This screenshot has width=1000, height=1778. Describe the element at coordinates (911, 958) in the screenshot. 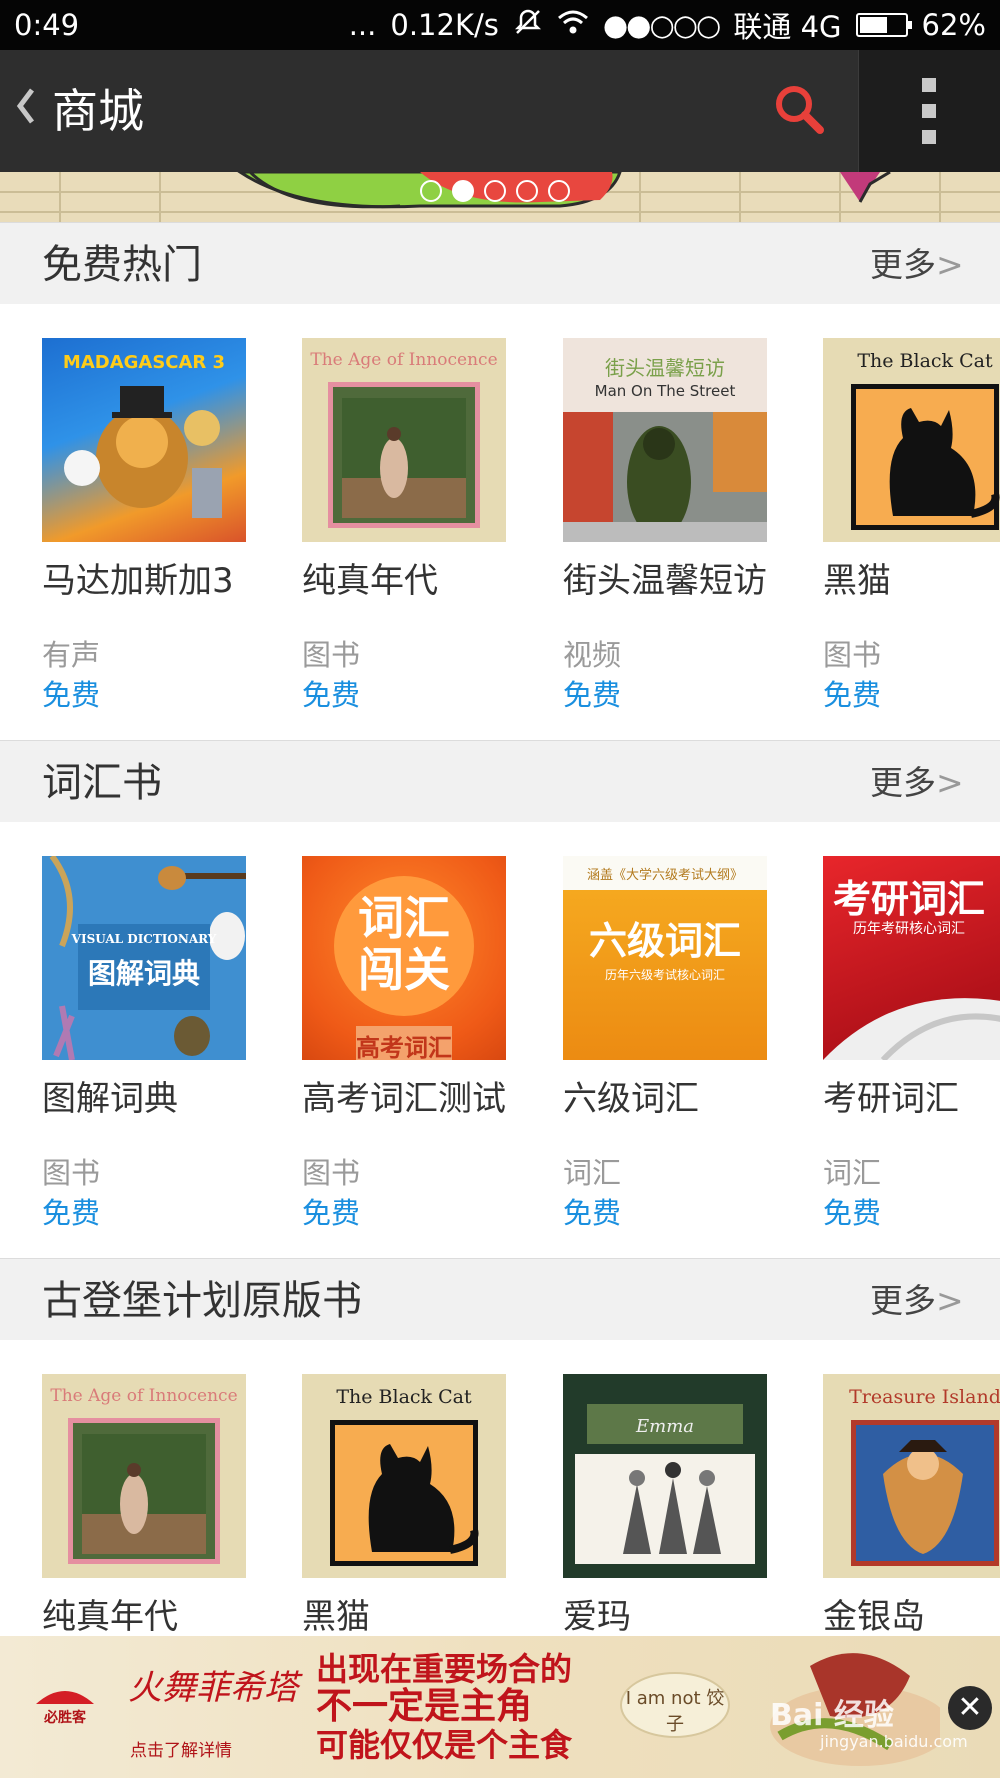

I see `cover-image: 考研词汇 历年考研核心词汇` at that location.